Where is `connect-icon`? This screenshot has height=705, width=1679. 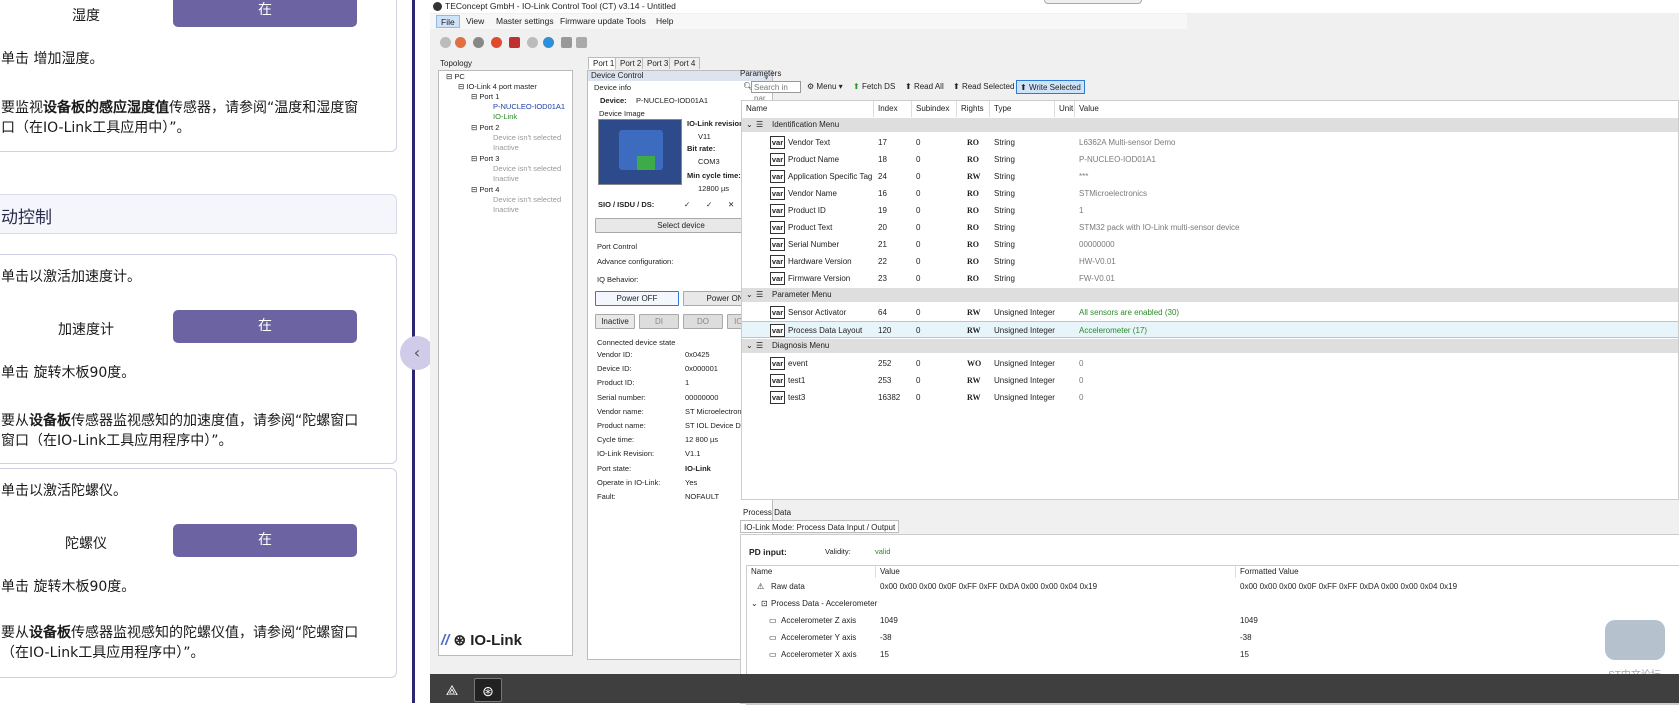
connect-icon is located at coordinates (445, 42).